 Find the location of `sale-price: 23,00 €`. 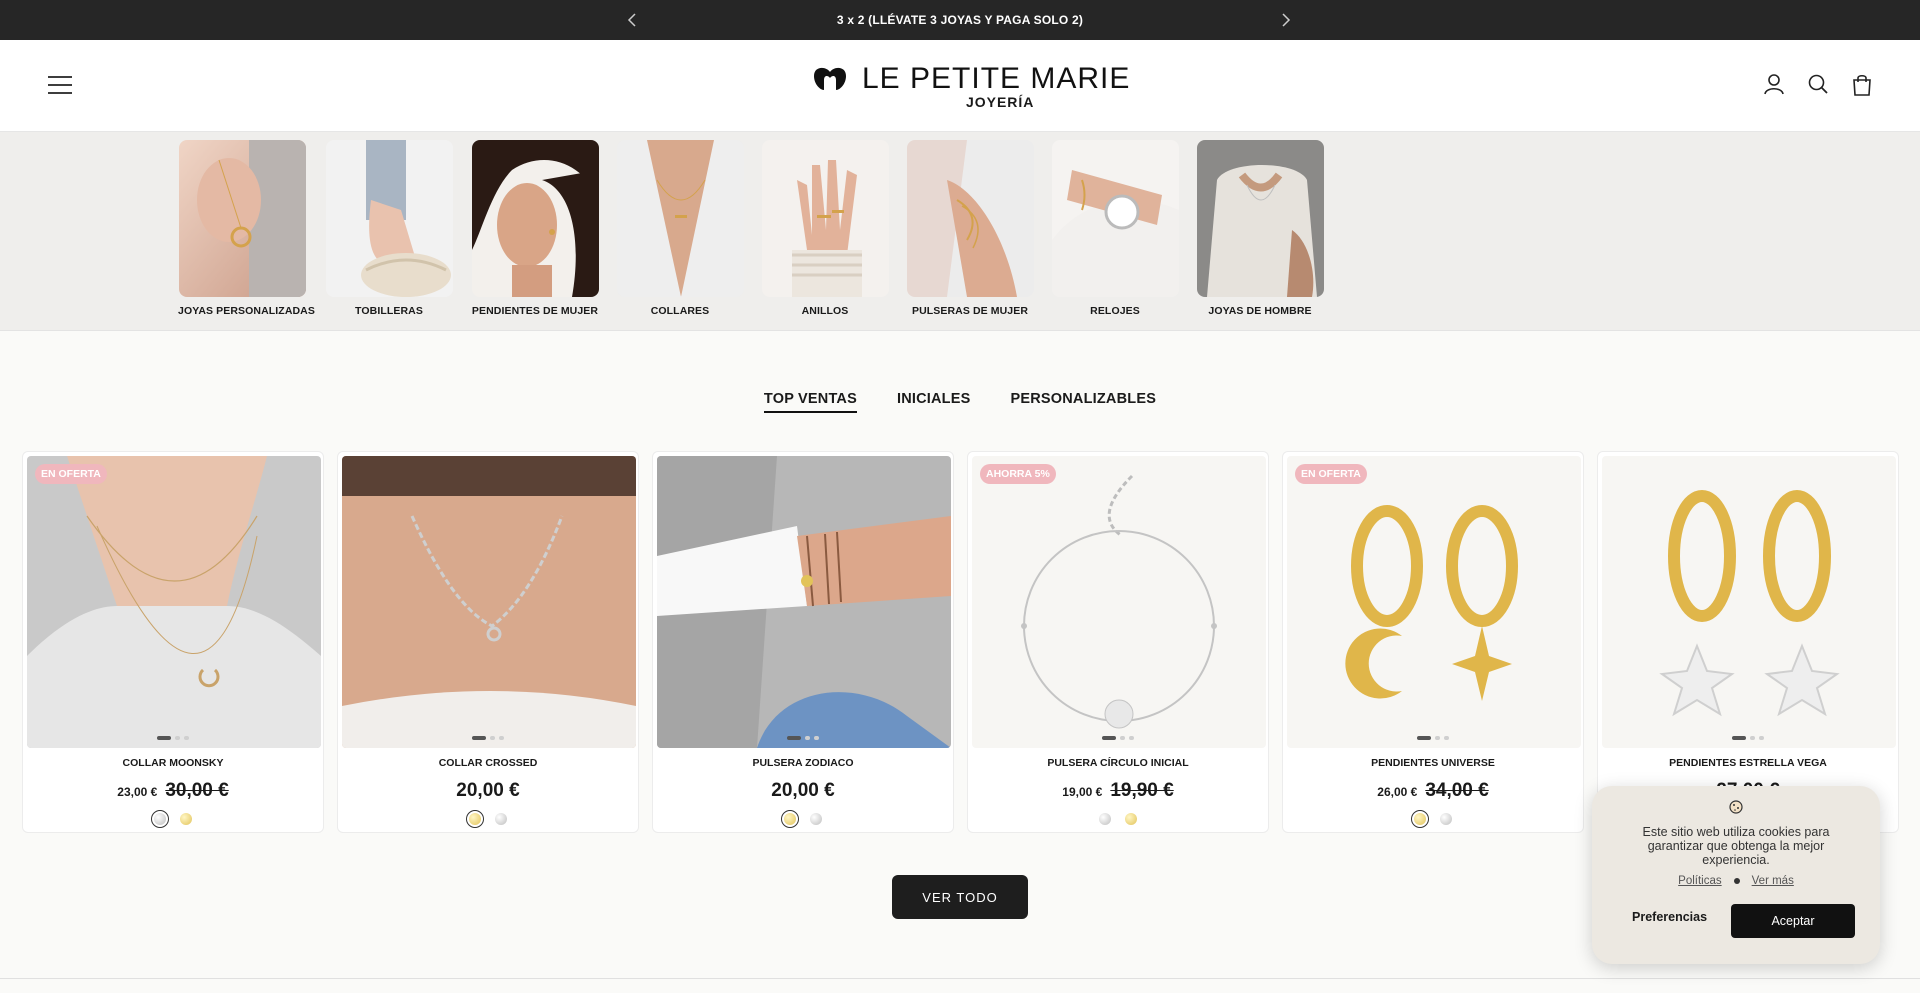

sale-price: 23,00 € is located at coordinates (137, 792).